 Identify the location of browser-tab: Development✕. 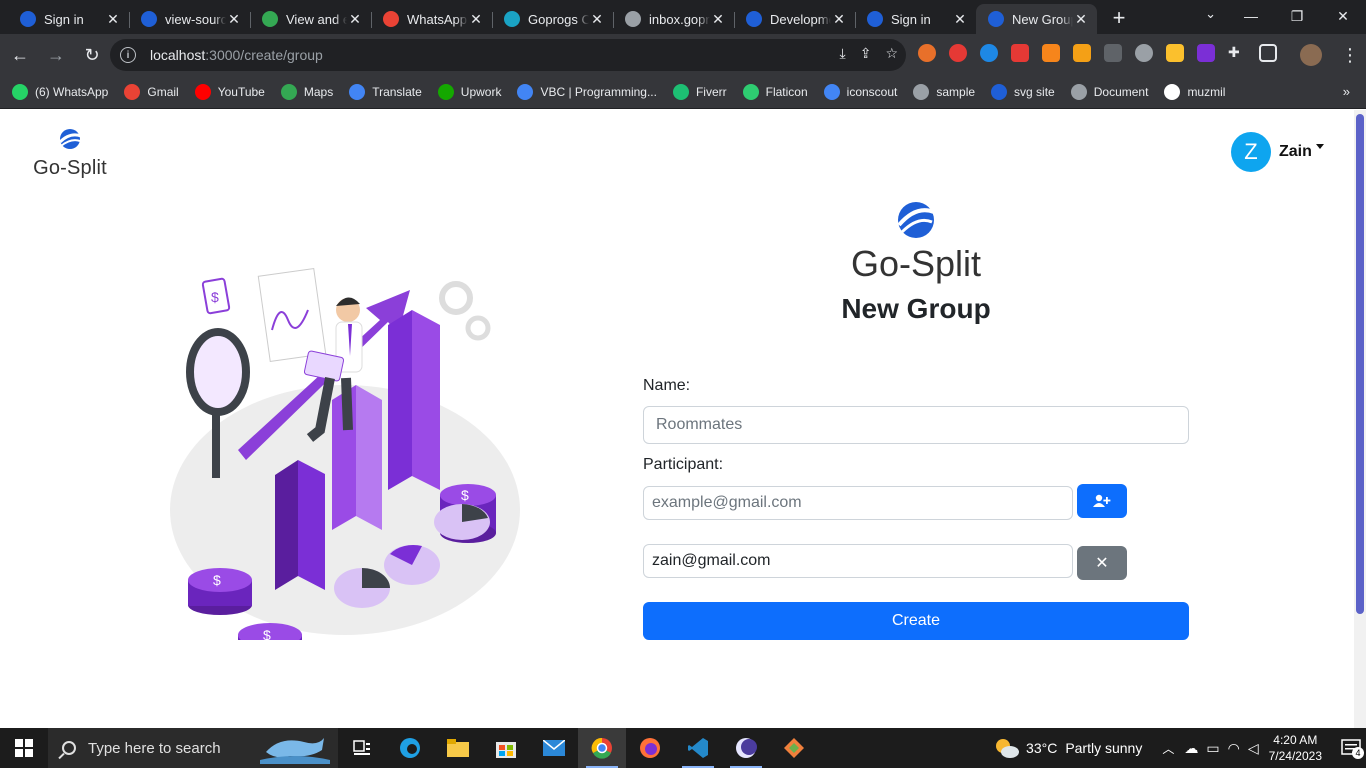
(794, 19).